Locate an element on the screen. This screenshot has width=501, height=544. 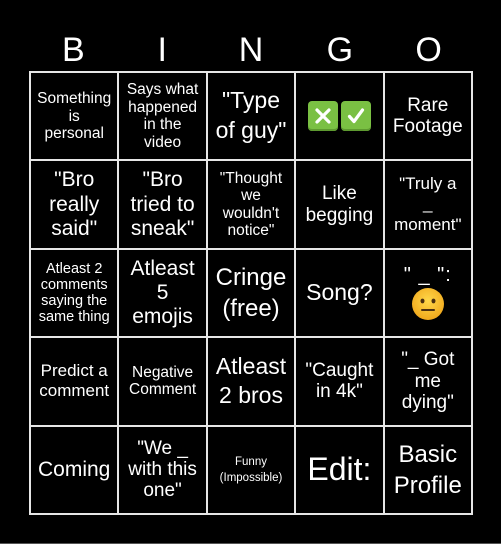
bingo-cell: " _ ": is located at coordinates (427, 293).